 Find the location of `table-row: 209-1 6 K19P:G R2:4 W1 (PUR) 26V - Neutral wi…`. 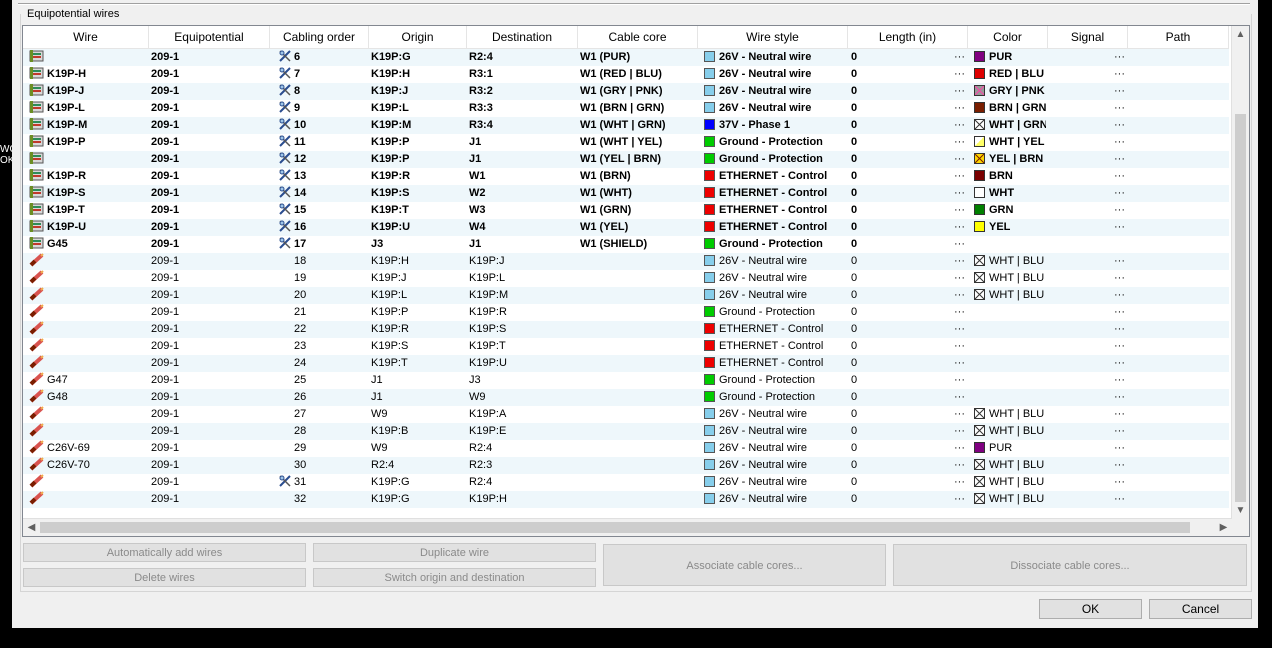

table-row: 209-1 6 K19P:G R2:4 W1 (PUR) 26V - Neutral wi… is located at coordinates (626, 57).